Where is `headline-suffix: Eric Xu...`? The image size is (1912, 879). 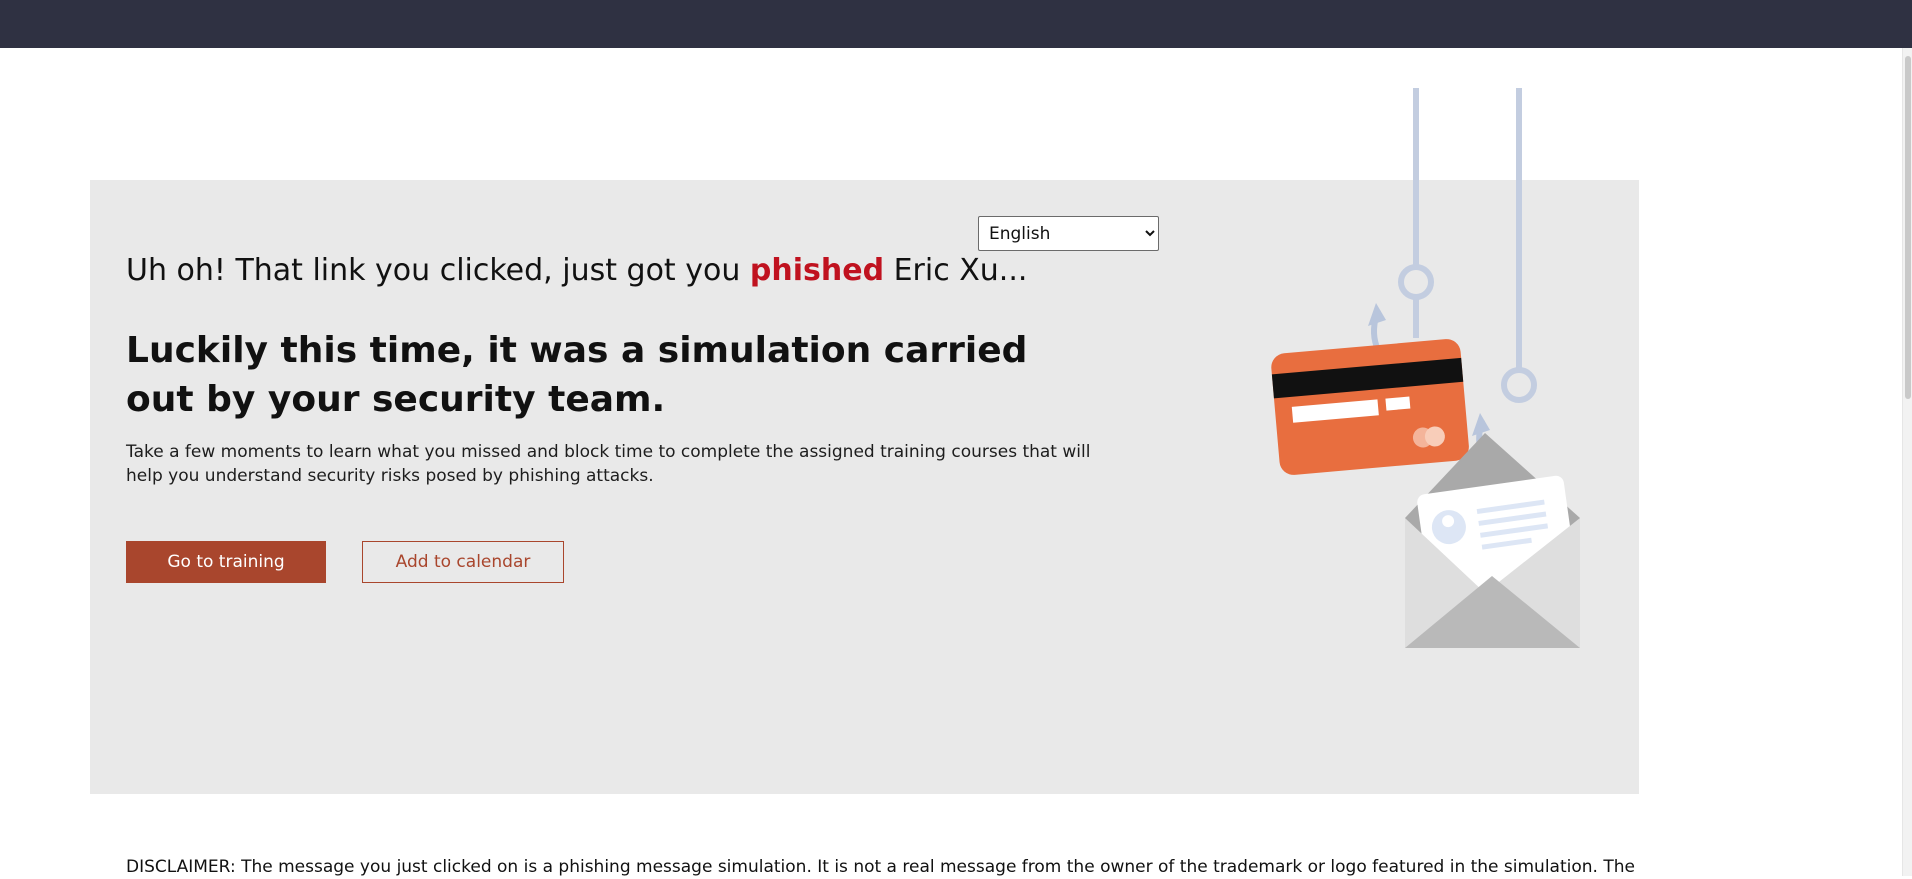 headline-suffix: Eric Xu... is located at coordinates (956, 270).